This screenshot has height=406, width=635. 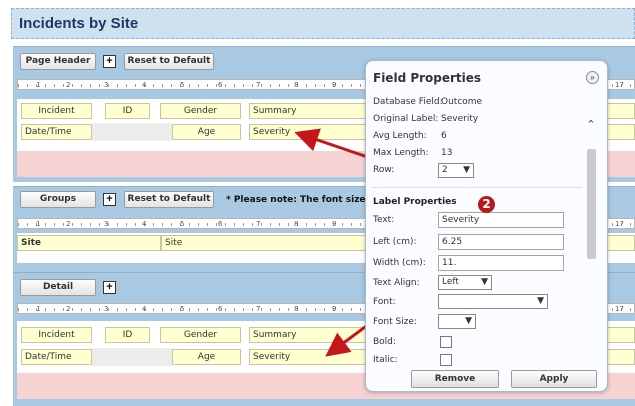 I want to click on page-header-expand-icon: +, so click(x=109, y=61).